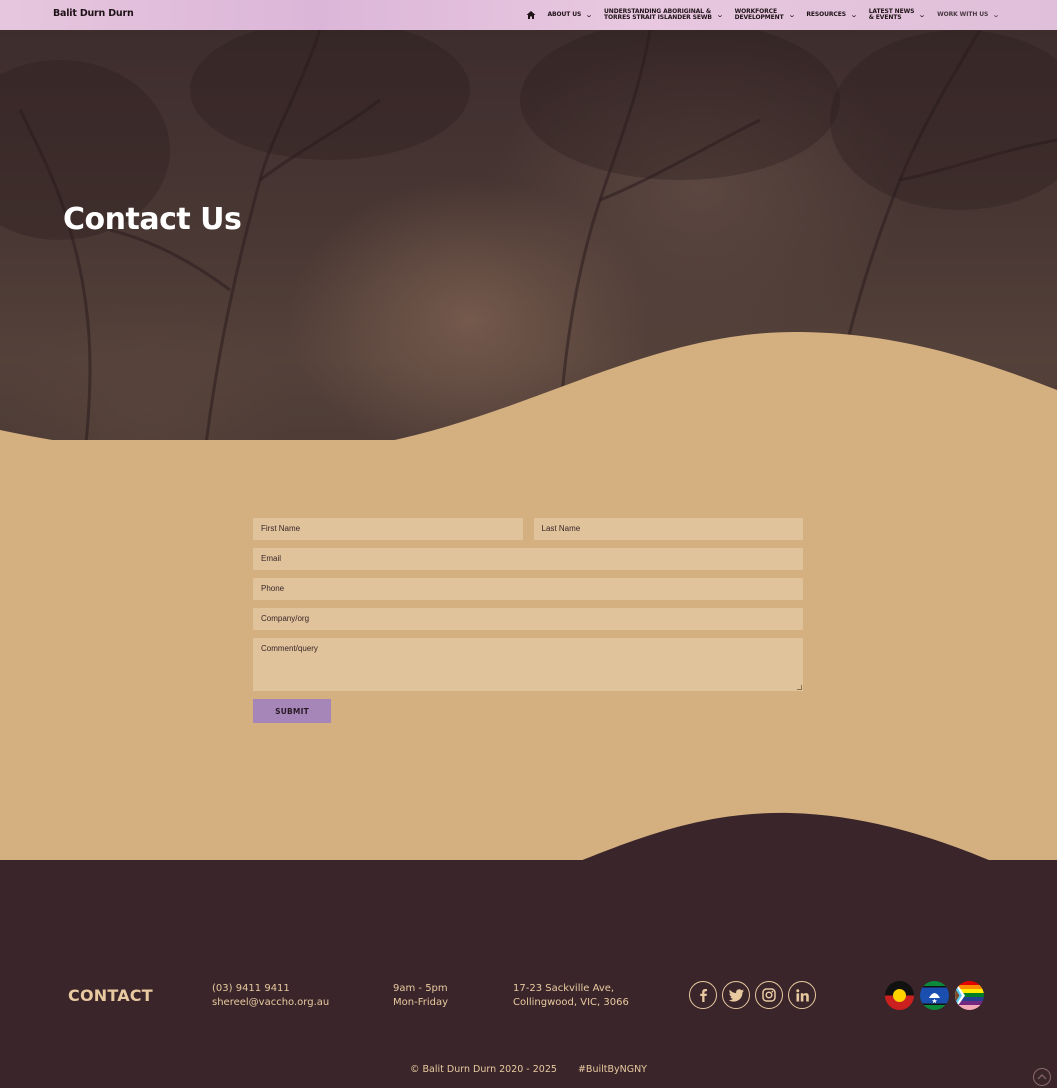 This screenshot has width=1057, height=1088. I want to click on comment-placeholder: Comment/query, so click(289, 648).